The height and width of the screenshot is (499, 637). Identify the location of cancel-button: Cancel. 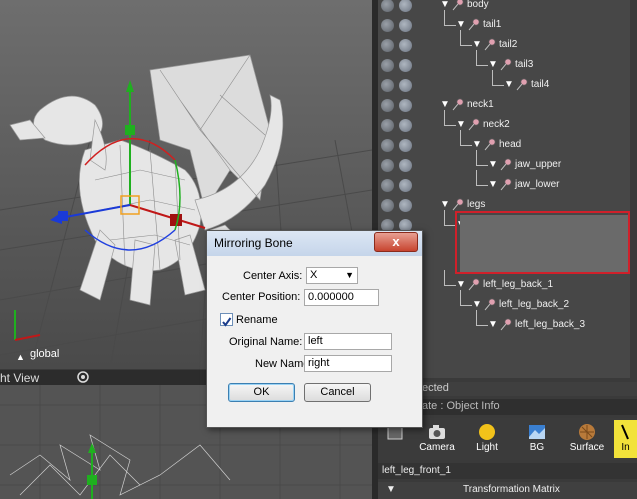
(337, 392).